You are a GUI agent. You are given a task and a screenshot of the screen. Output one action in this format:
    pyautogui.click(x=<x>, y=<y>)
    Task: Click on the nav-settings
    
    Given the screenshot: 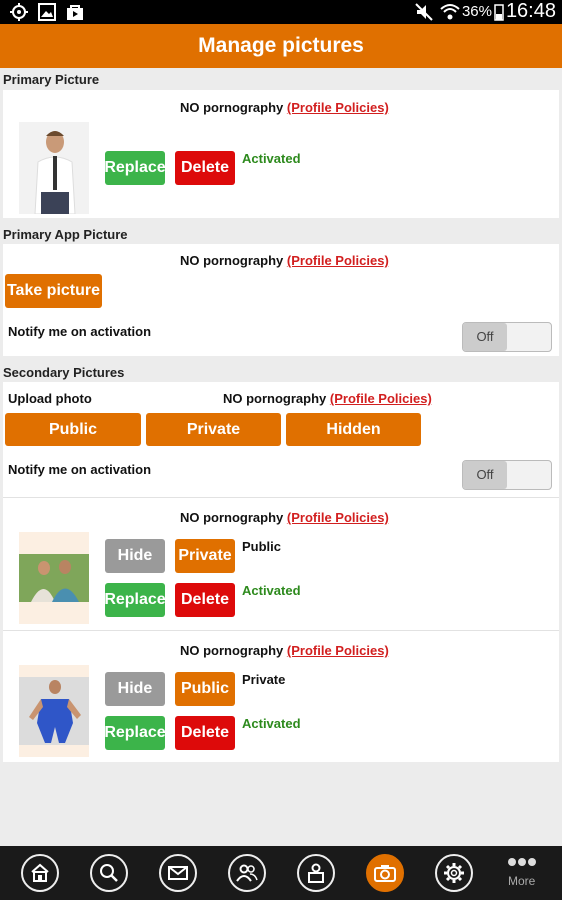 What is the action you would take?
    pyautogui.click(x=454, y=873)
    